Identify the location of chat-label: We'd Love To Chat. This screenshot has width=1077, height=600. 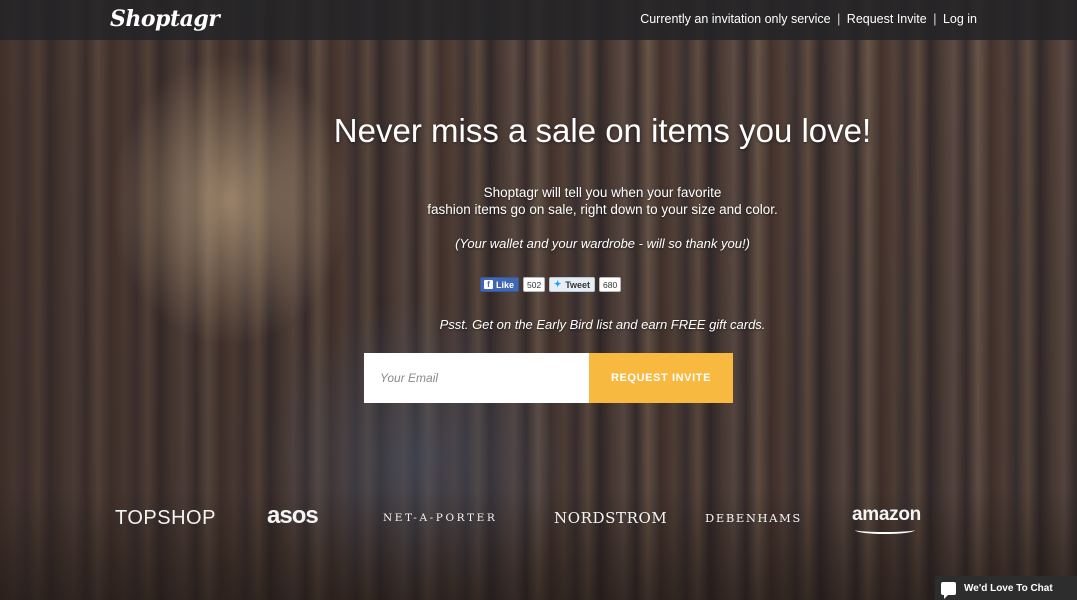
(1008, 588).